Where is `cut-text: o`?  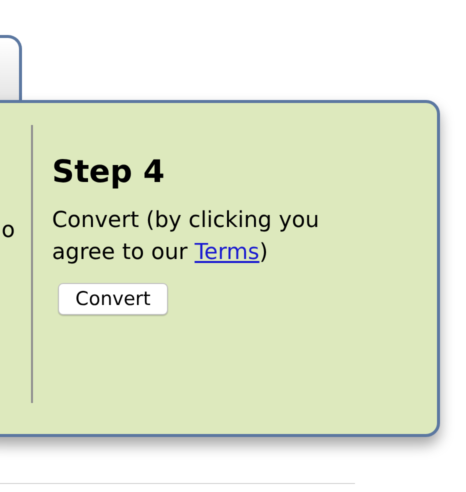 cut-text: o is located at coordinates (8, 231).